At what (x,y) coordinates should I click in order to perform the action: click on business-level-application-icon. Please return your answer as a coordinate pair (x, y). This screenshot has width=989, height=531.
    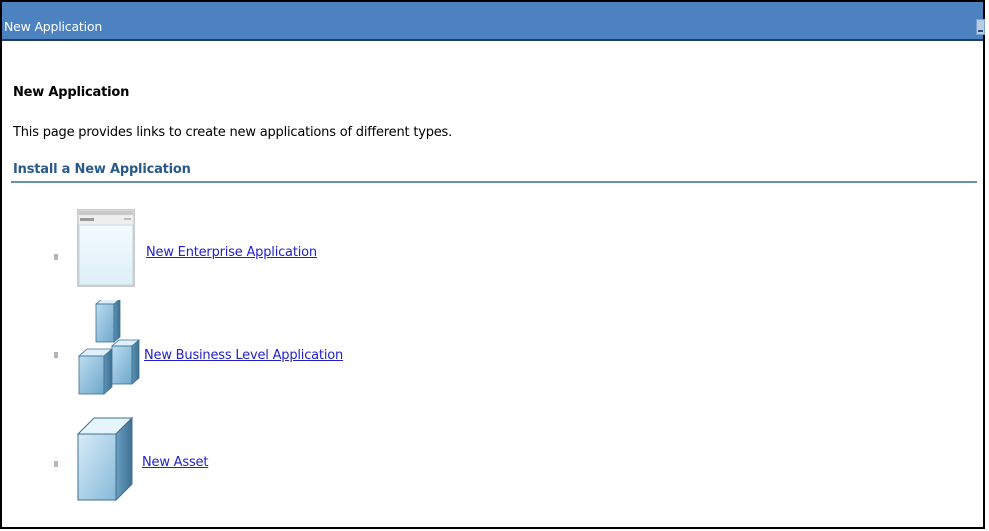
    Looking at the image, I should click on (108, 349).